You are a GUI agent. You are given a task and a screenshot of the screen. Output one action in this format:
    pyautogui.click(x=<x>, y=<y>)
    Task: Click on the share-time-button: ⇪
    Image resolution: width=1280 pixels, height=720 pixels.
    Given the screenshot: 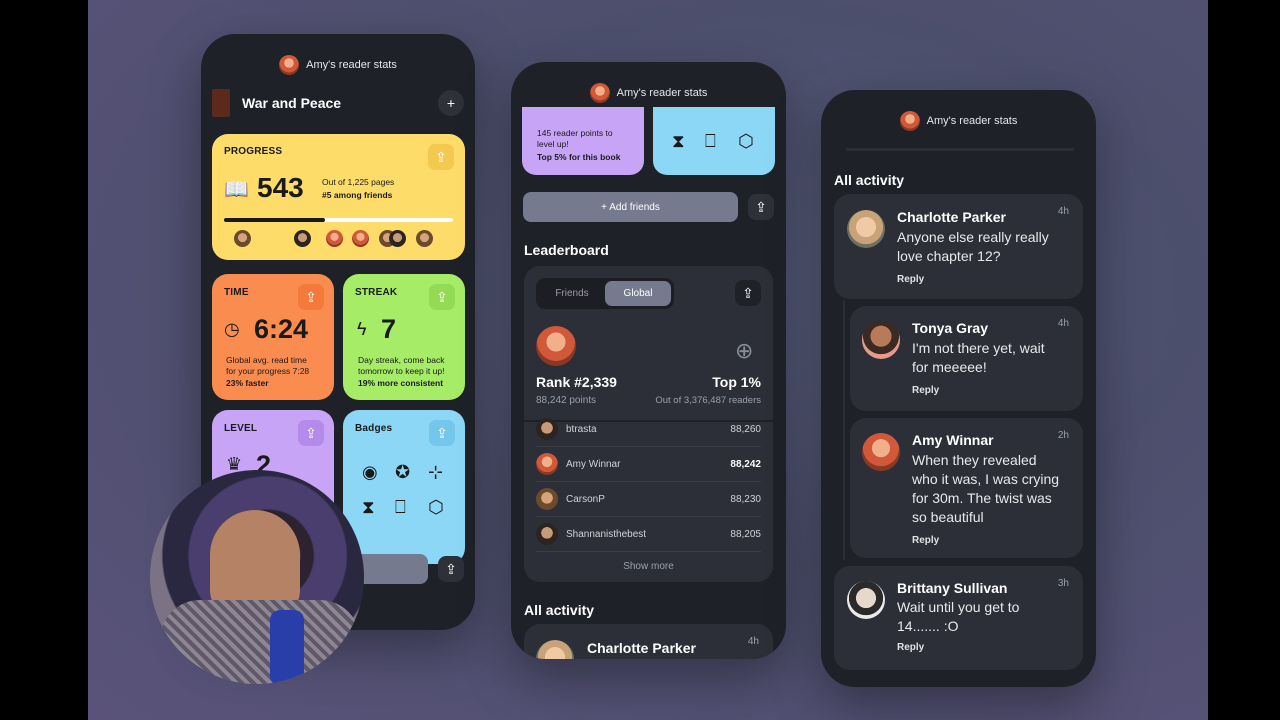 What is the action you would take?
    pyautogui.click(x=311, y=297)
    